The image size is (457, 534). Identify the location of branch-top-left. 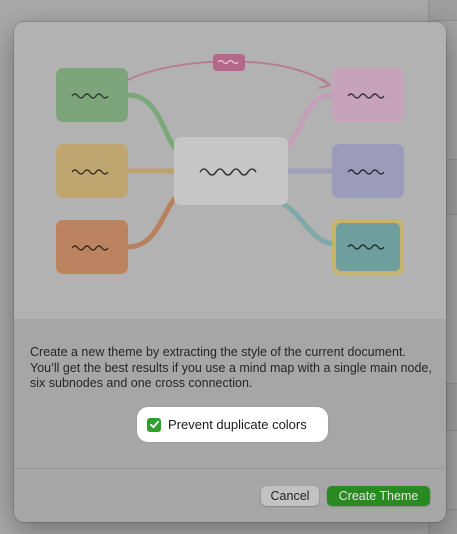
(152, 122).